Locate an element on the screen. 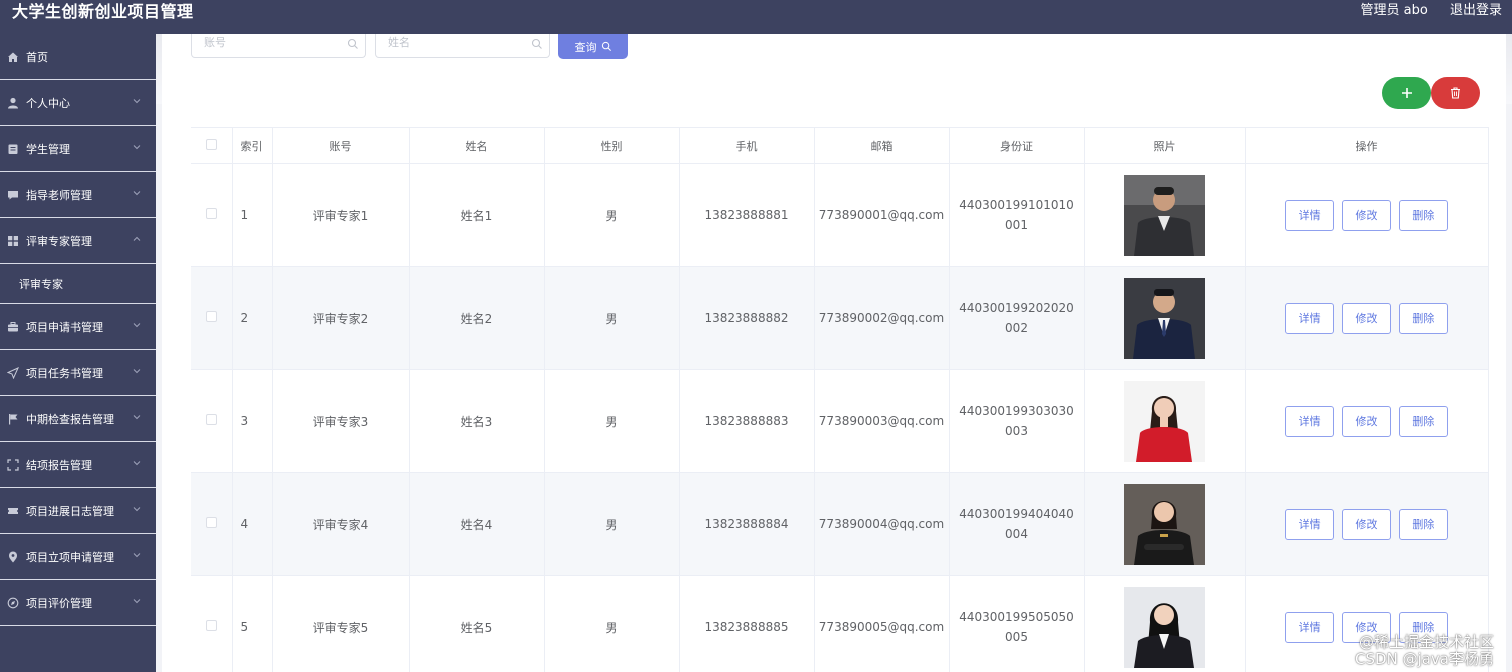 The image size is (1512, 672). sidebar-item-evaluation: 项目评价管理 is located at coordinates (78, 603).